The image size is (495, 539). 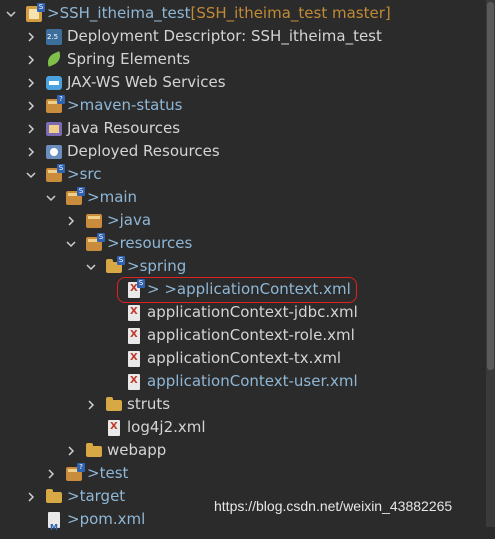 I want to click on tree-item-label: applicationContext-user.xml, so click(x=252, y=381).